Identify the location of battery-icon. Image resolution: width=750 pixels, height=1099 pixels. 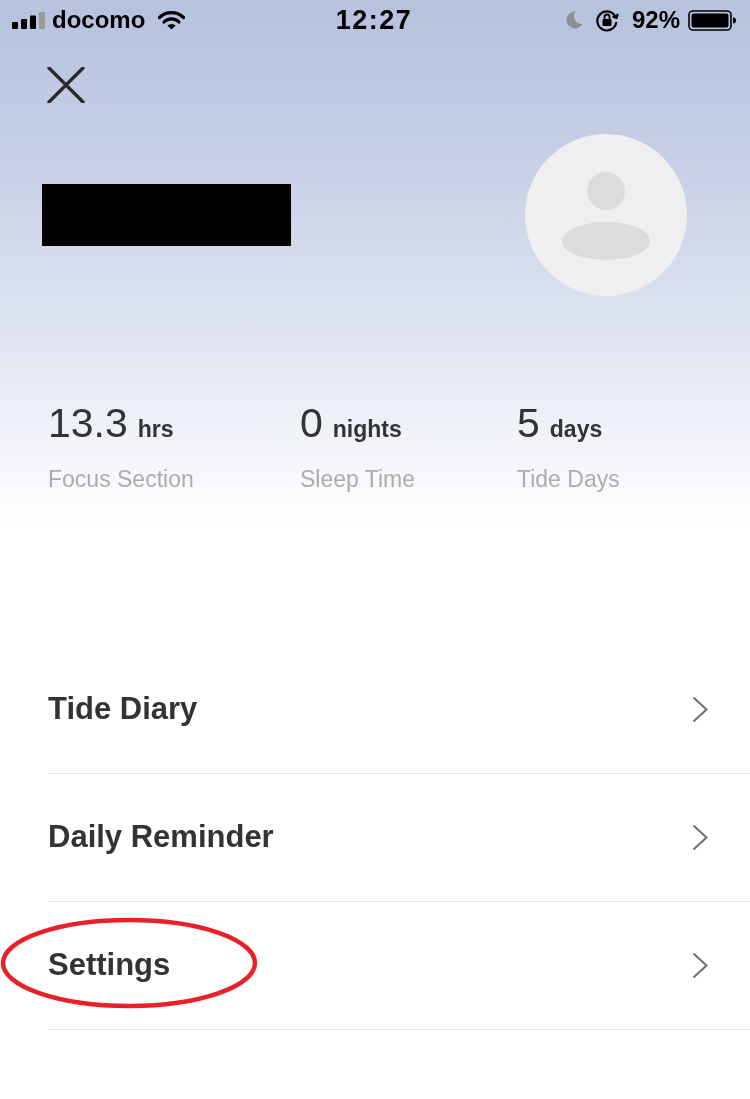
(712, 20).